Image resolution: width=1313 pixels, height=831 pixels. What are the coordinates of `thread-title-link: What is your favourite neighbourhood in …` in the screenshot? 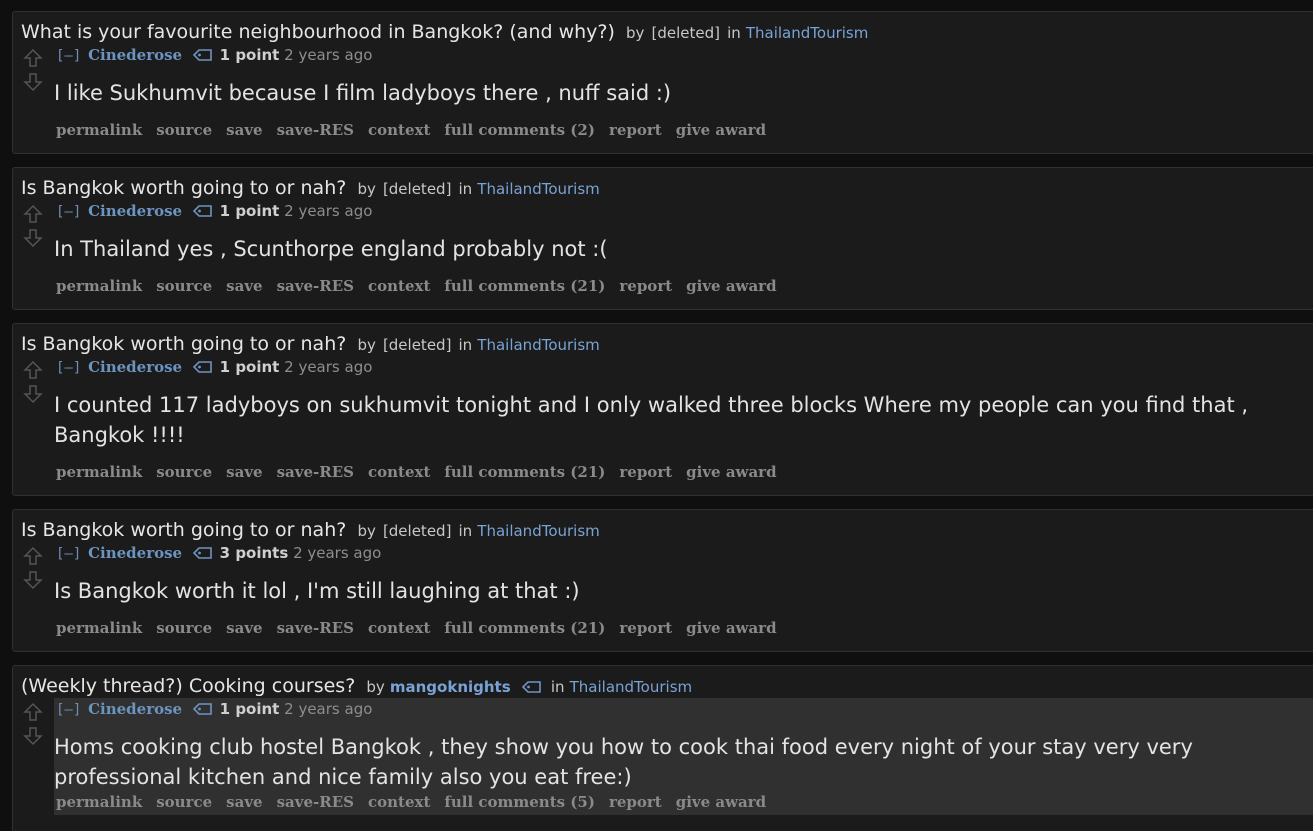 It's located at (318, 32).